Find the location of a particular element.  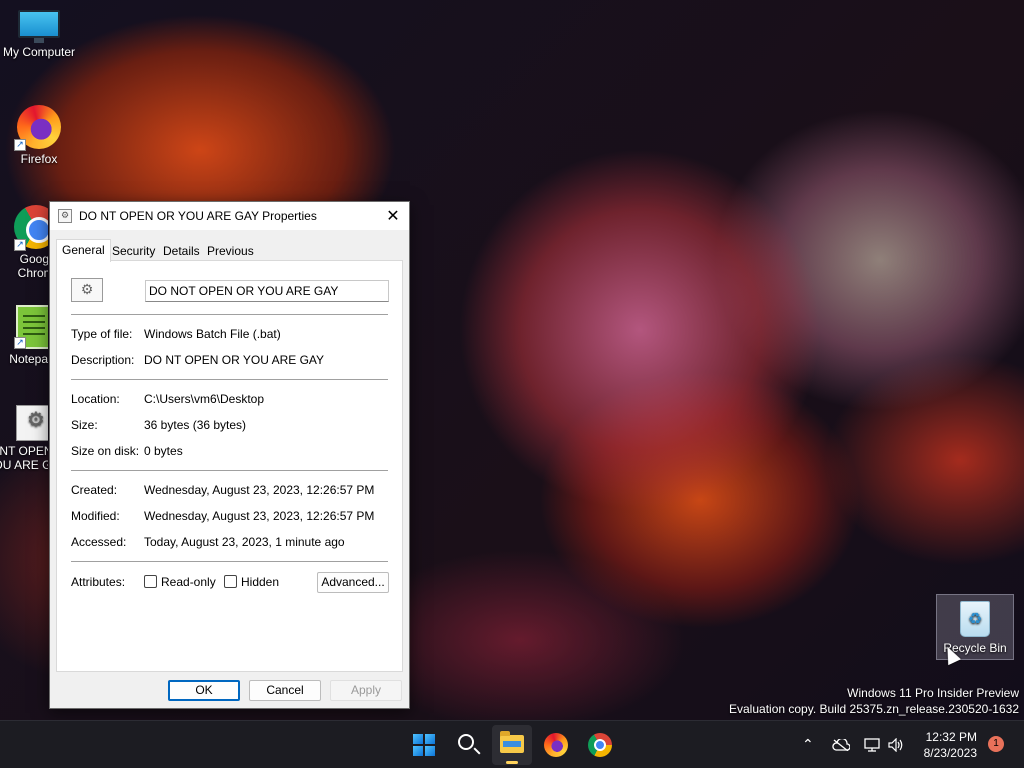

dialog-title-bar: ⚙ DO NT OPEN OR YOU ARE GAY Properties ✕ is located at coordinates (229, 216).